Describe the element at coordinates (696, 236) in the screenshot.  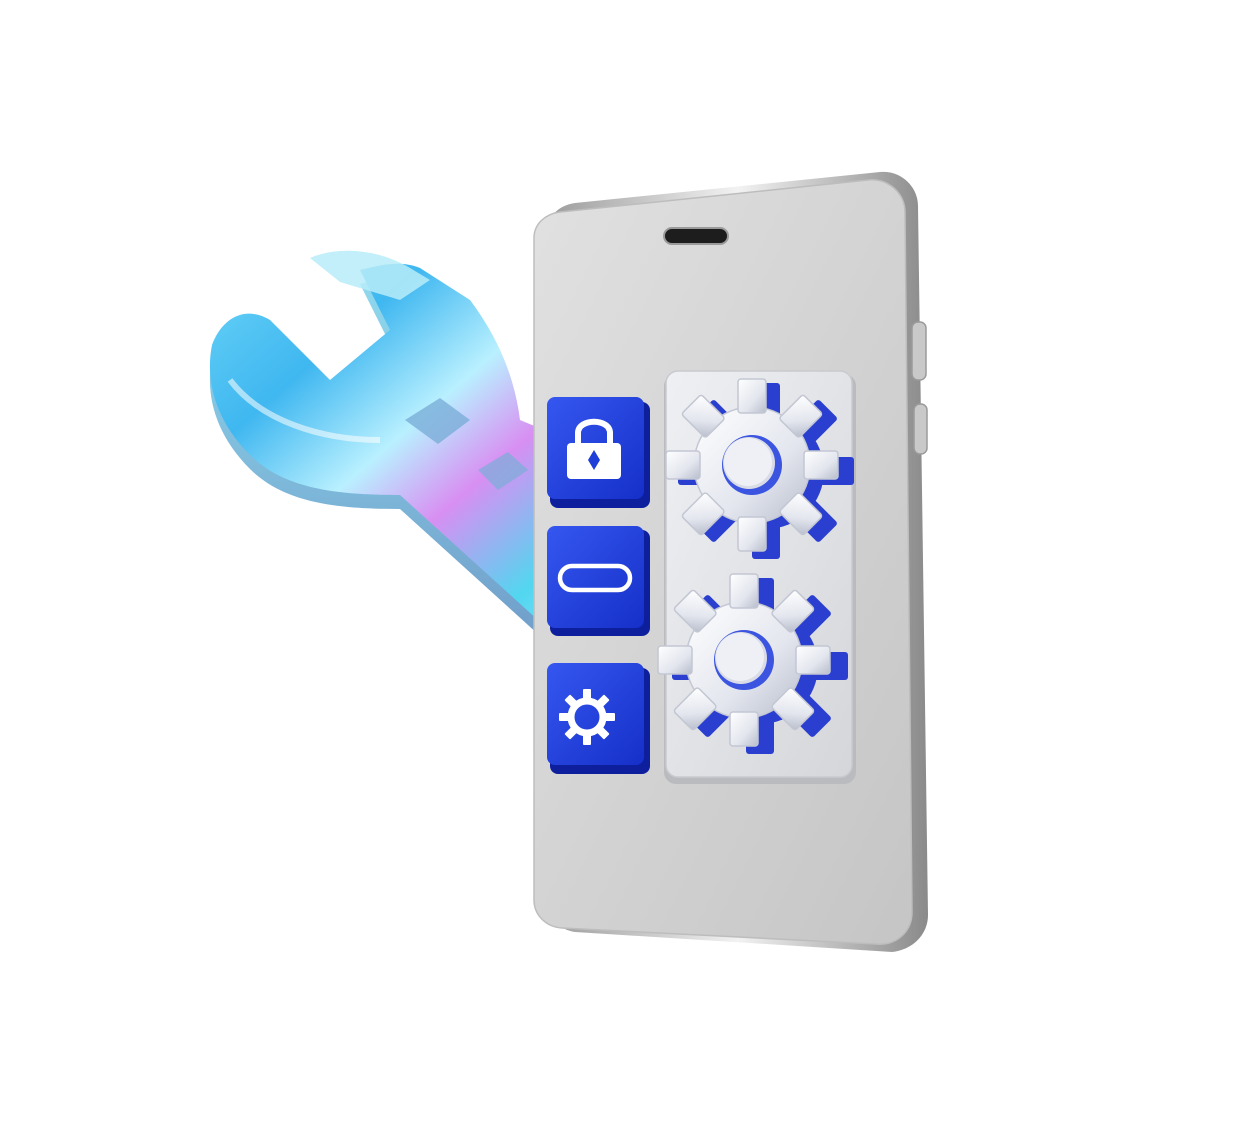
I see `speaker-slot-icon` at that location.